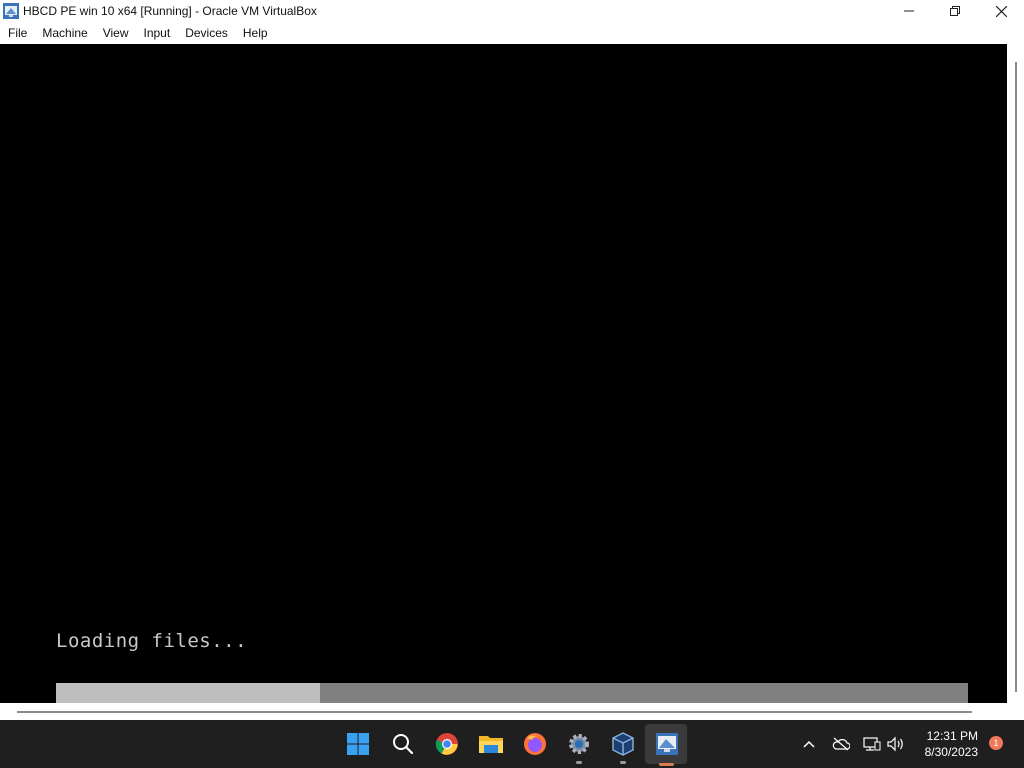 This screenshot has height=768, width=1024. What do you see at coordinates (951, 752) in the screenshot?
I see `clock-date: 8/30/2023` at bounding box center [951, 752].